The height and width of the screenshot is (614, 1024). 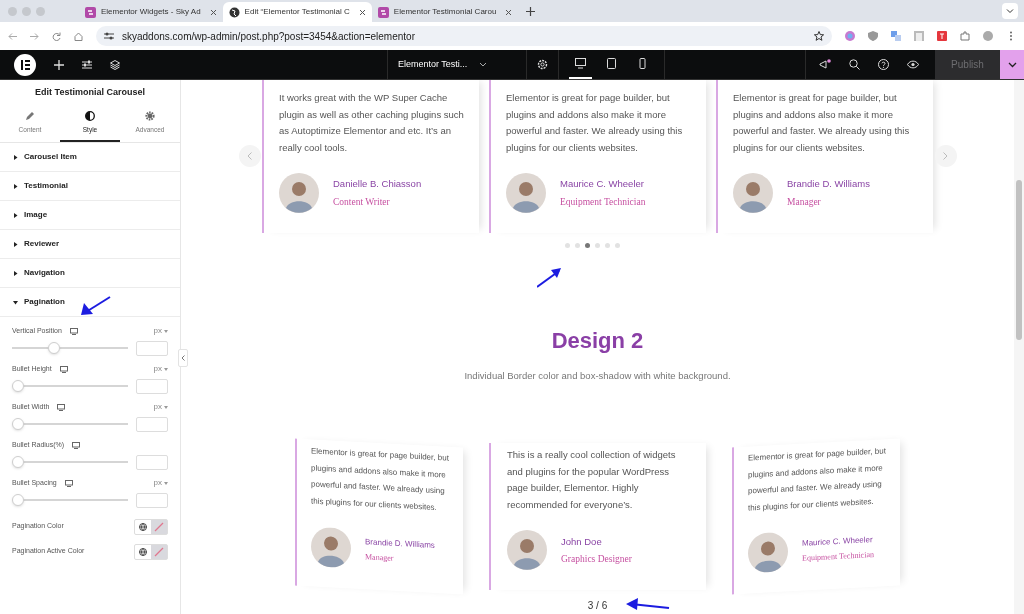 What do you see at coordinates (873, 36) in the screenshot?
I see `shield-icon` at bounding box center [873, 36].